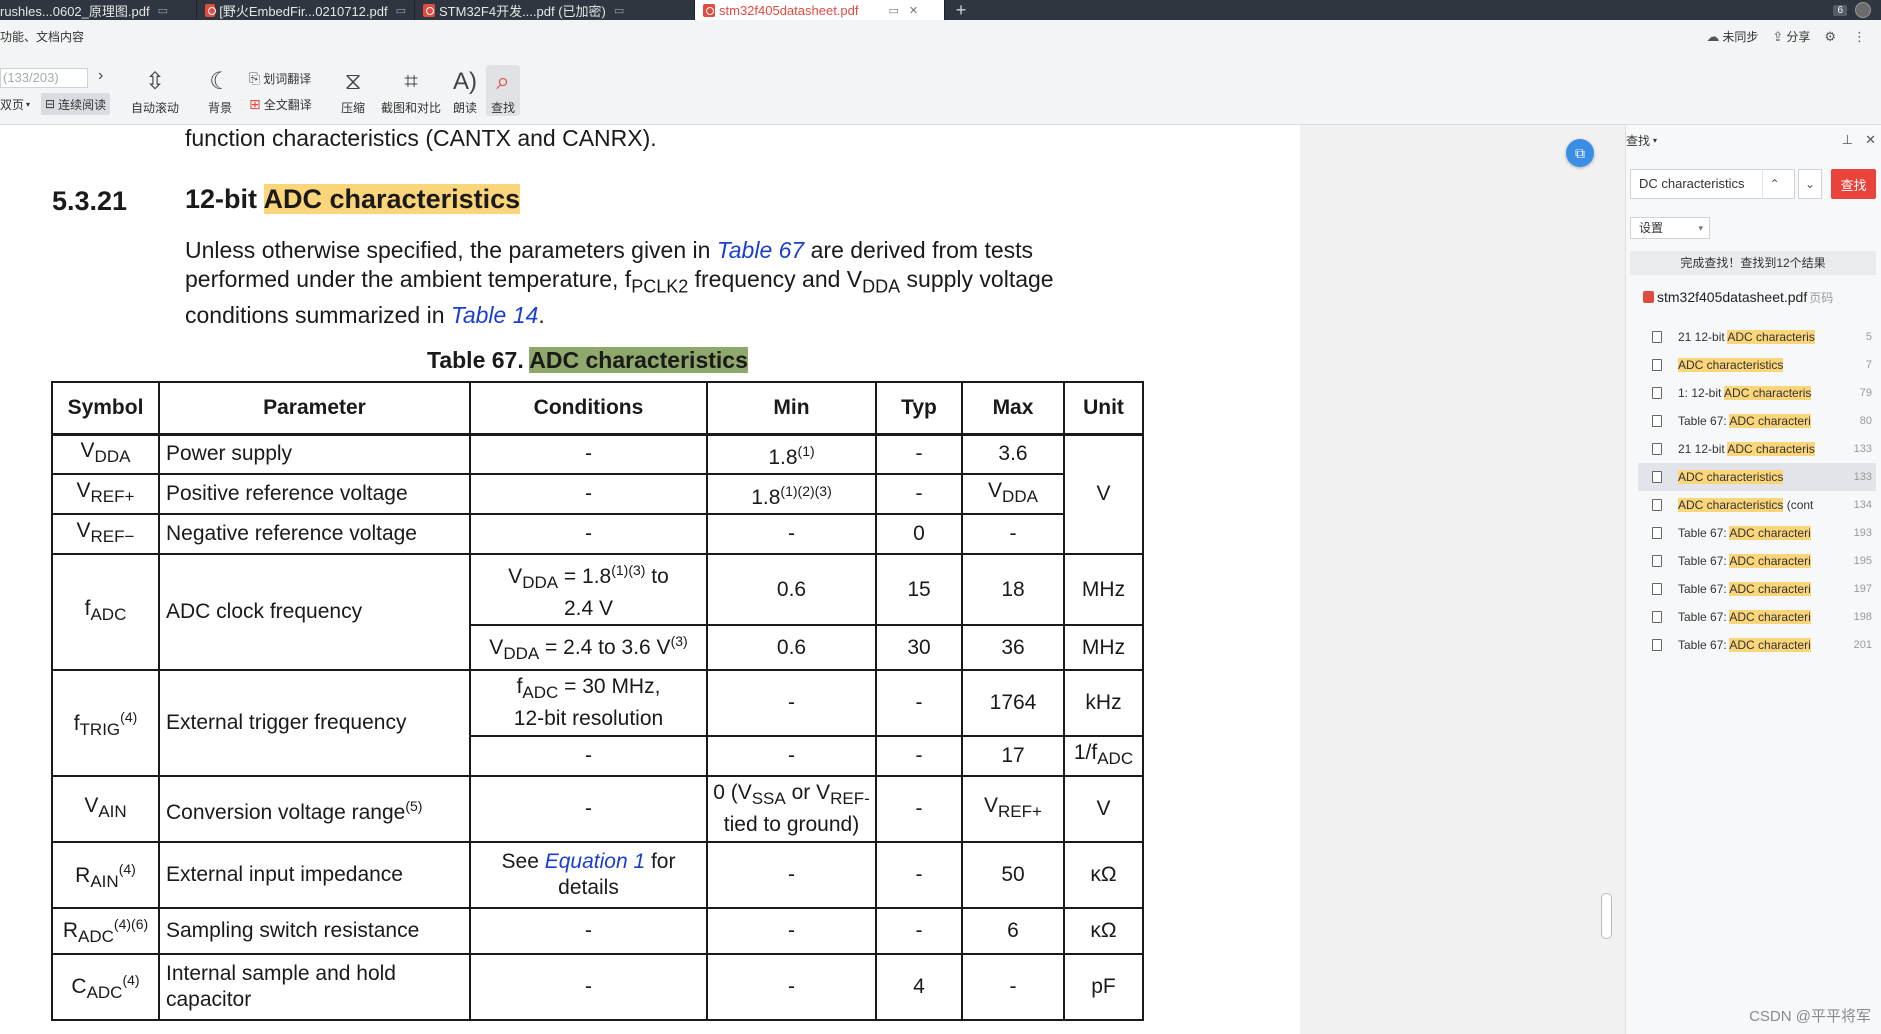 Image resolution: width=1881 pixels, height=1034 pixels. I want to click on translate-doc-icon: ⊞, so click(255, 104).